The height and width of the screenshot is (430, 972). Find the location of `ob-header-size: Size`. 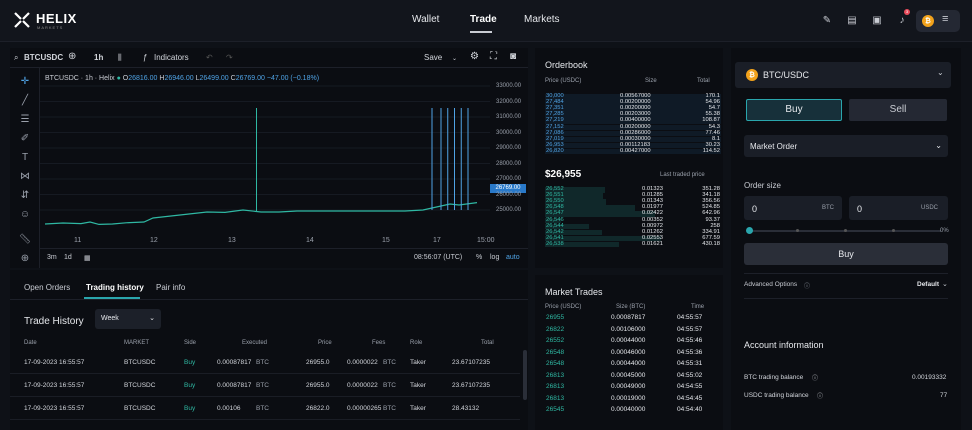

ob-header-size: Size is located at coordinates (651, 81).